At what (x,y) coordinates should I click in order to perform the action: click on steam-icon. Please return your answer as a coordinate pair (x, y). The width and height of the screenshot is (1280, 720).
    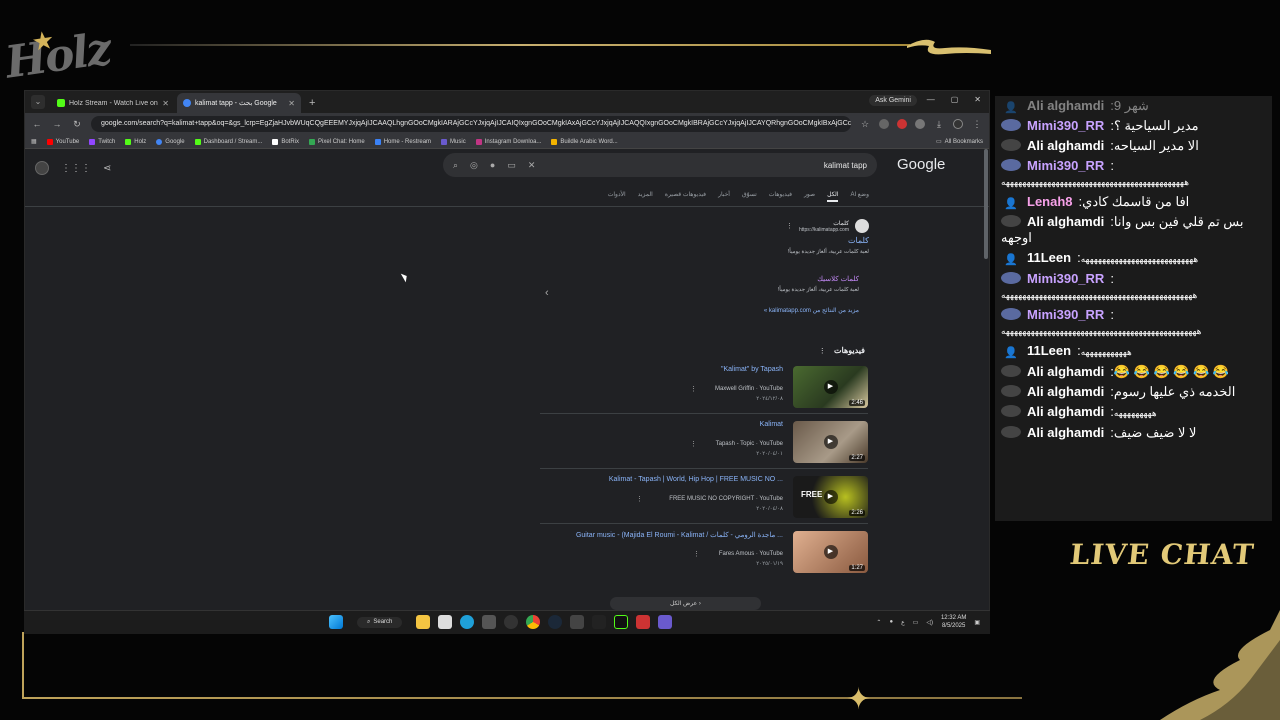
    Looking at the image, I should click on (555, 622).